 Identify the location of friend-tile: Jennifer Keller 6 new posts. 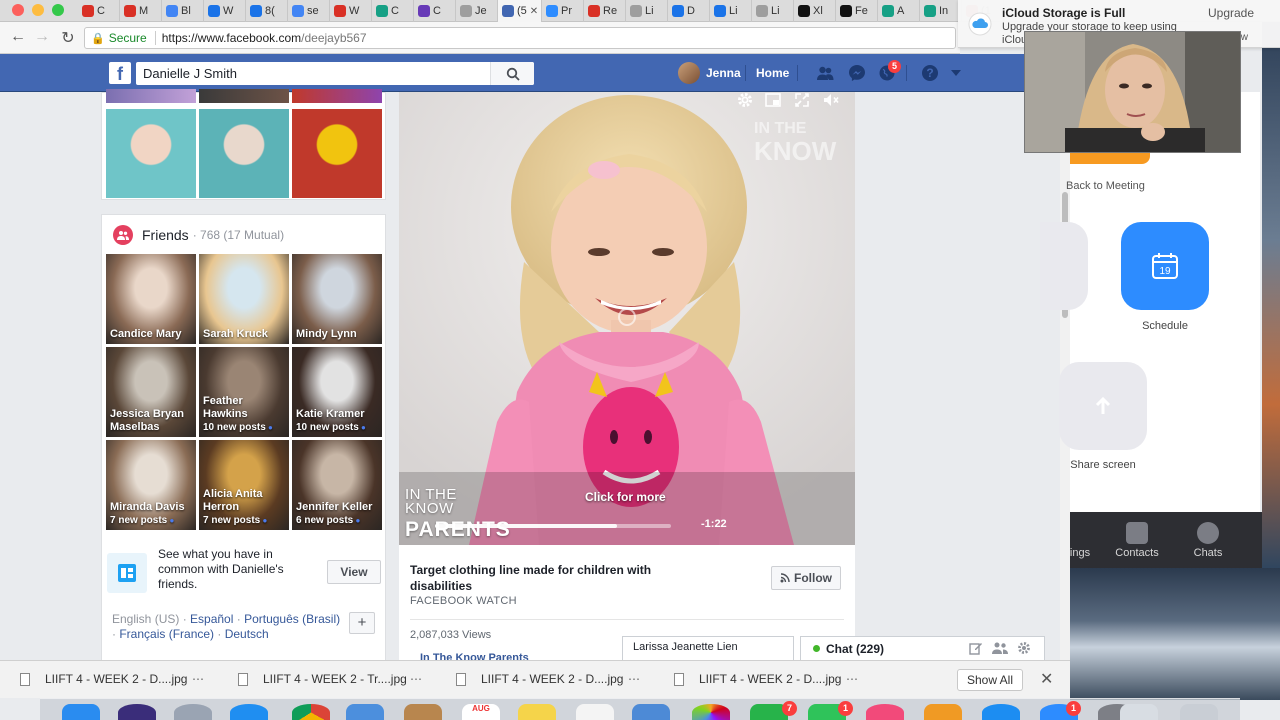
(337, 485).